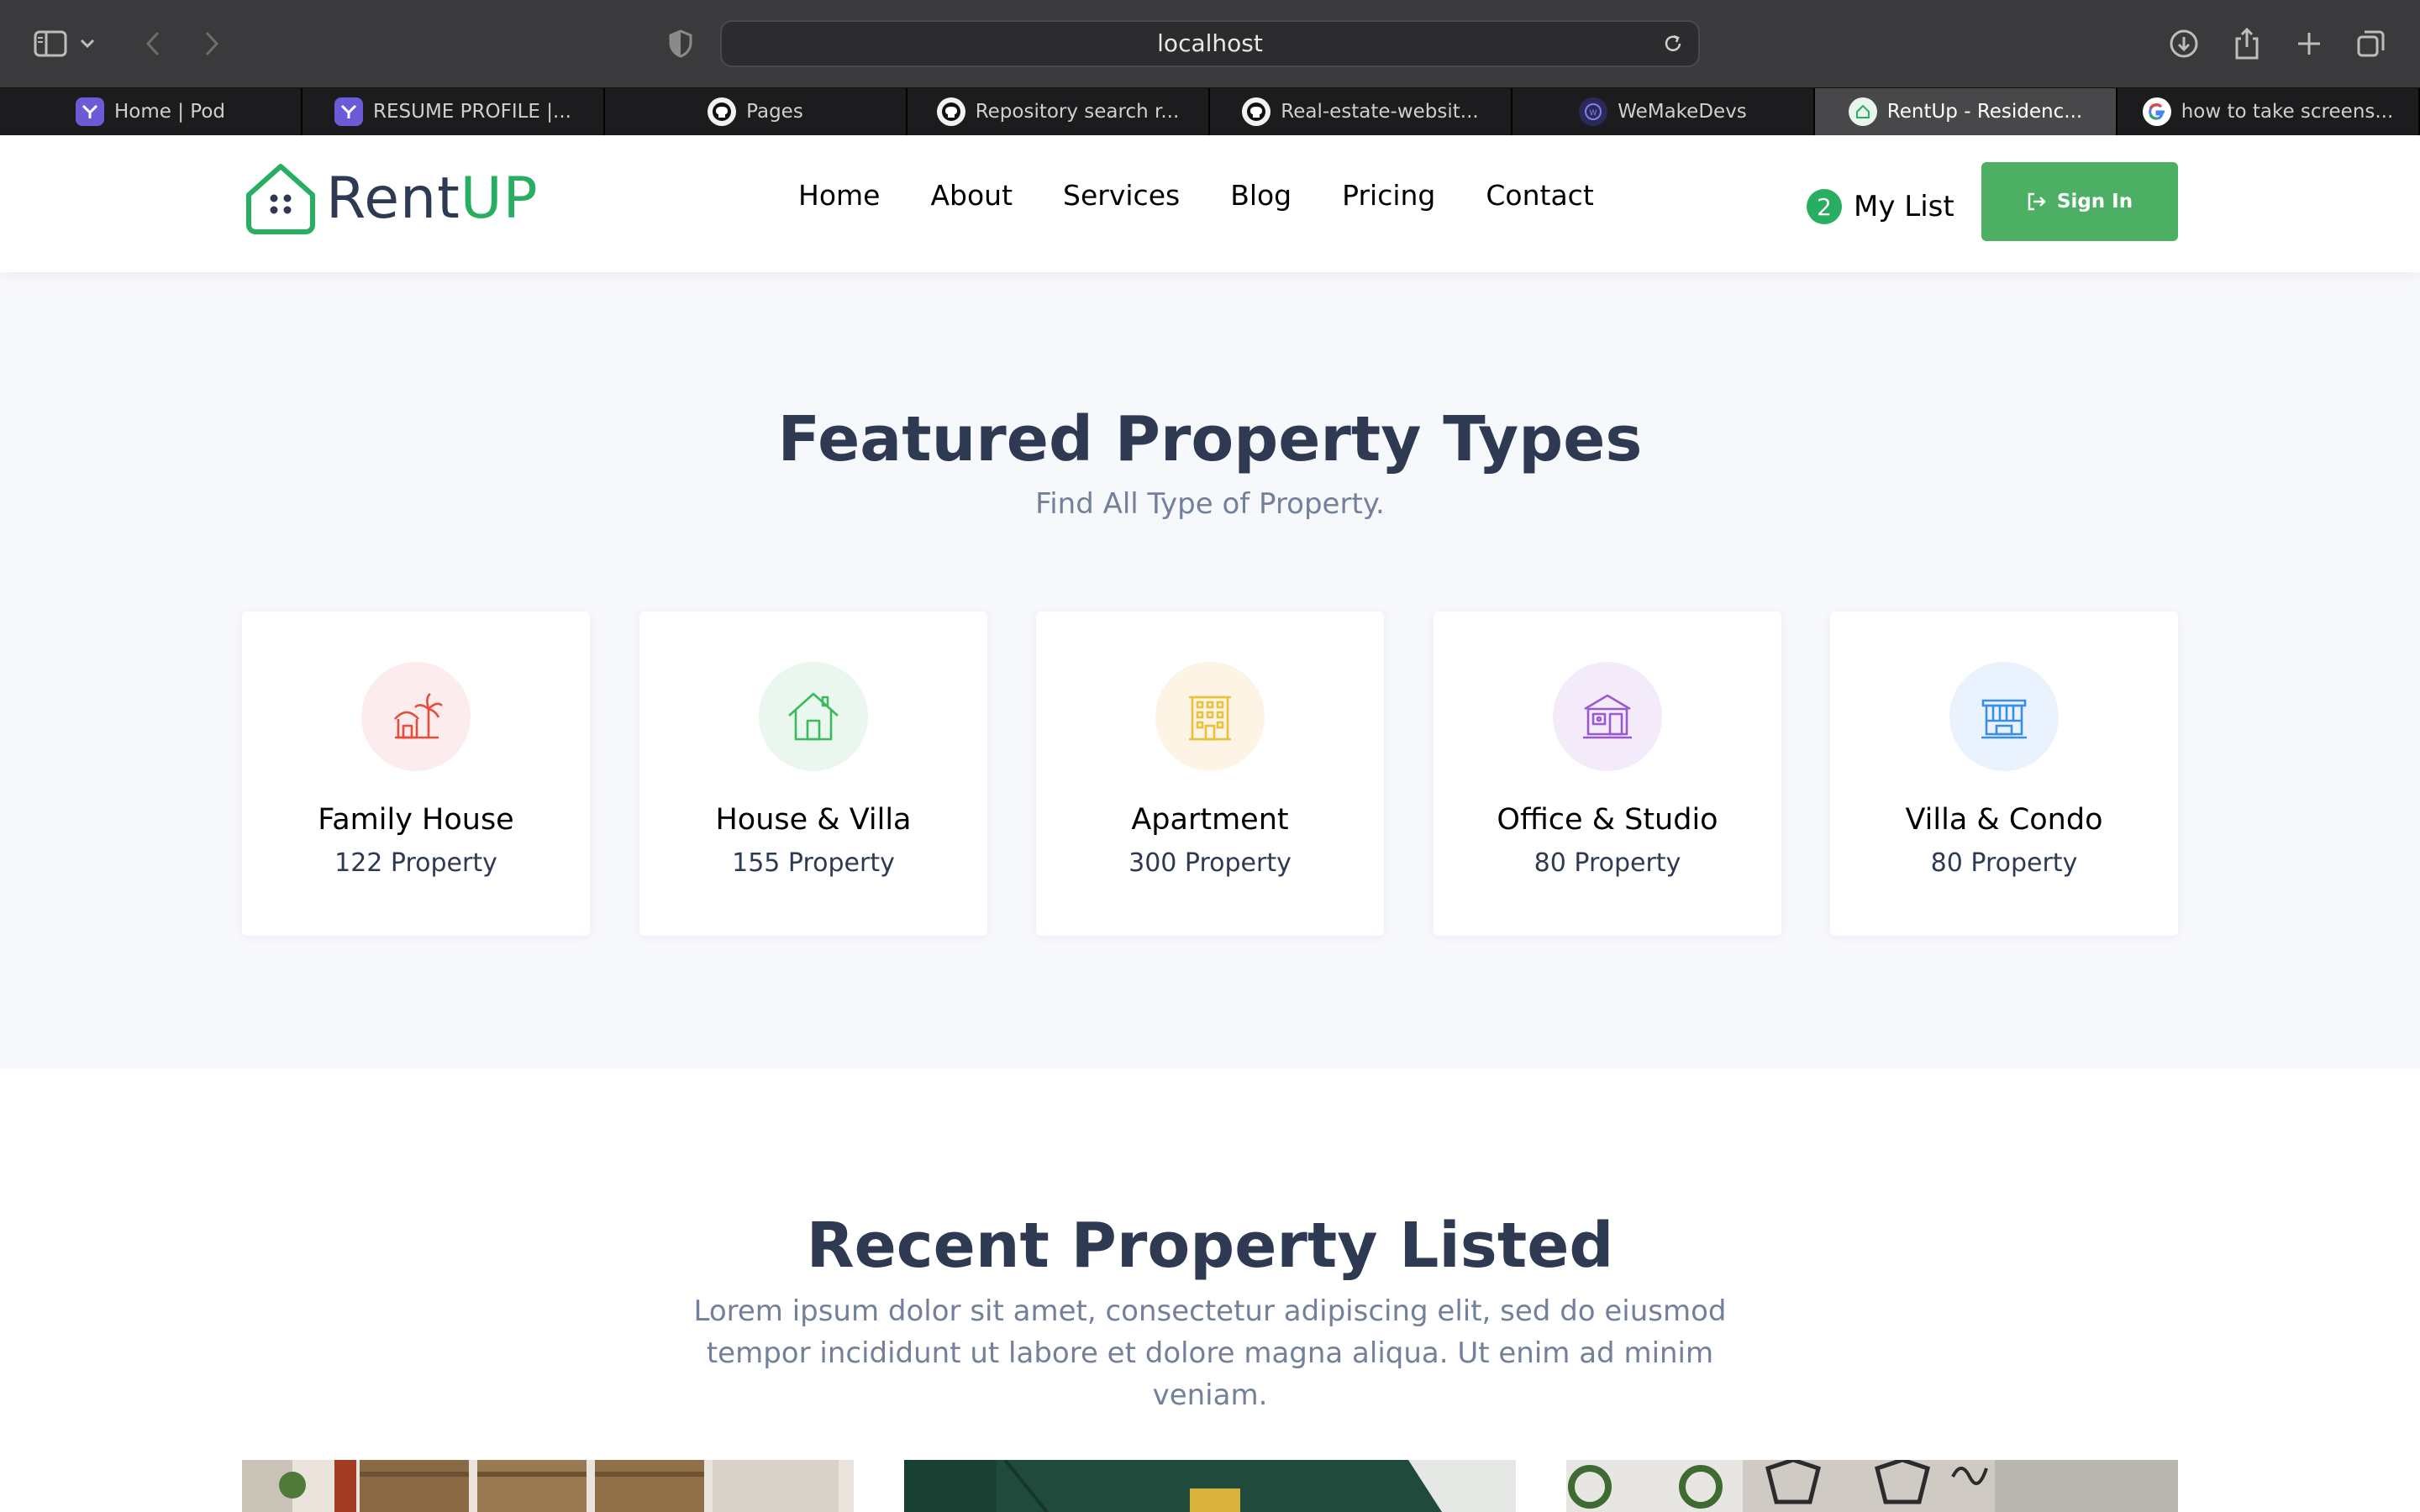 This screenshot has height=1512, width=2420. Describe the element at coordinates (1673, 43) in the screenshot. I see `reload-icon` at that location.